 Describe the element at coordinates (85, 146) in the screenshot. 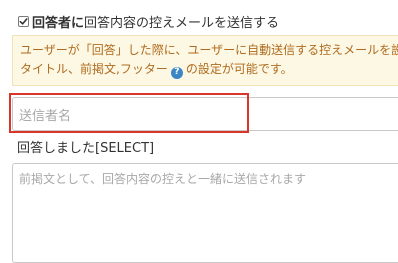

I see `email-subject-value: 回答しました[SELECT]` at that location.